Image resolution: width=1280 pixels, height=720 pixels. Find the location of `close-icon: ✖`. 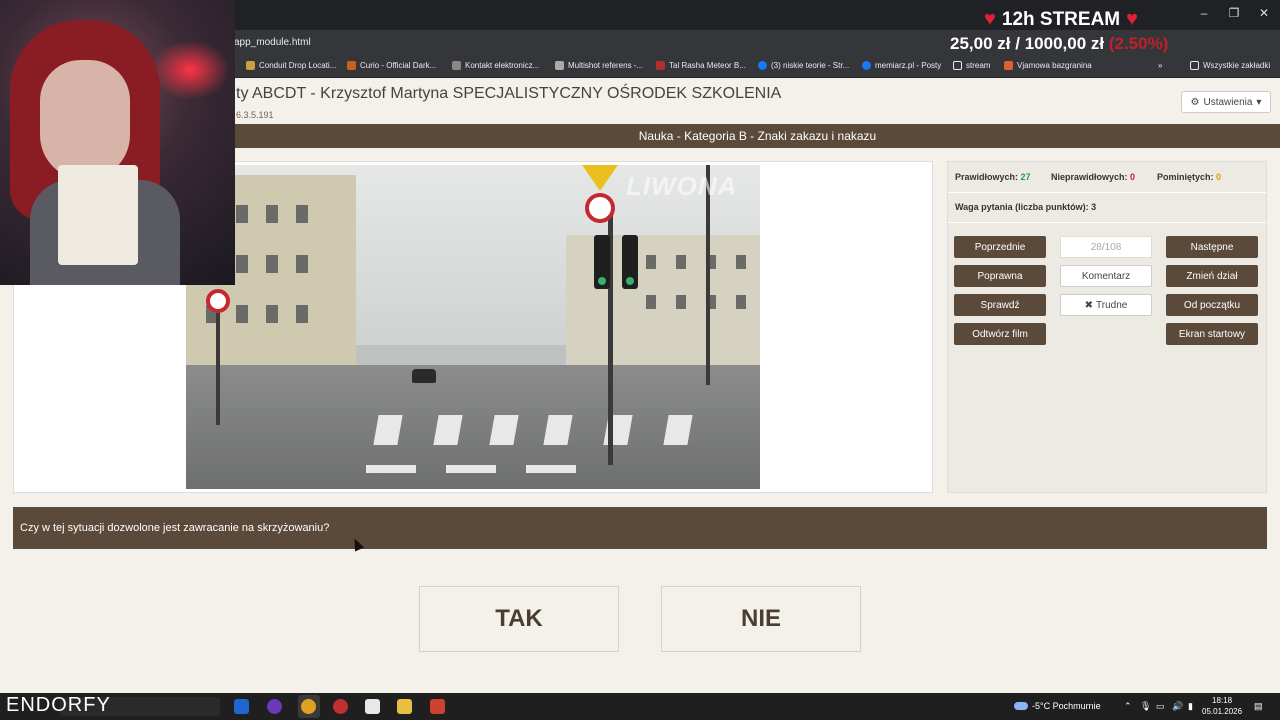

close-icon: ✖ is located at coordinates (1089, 305).